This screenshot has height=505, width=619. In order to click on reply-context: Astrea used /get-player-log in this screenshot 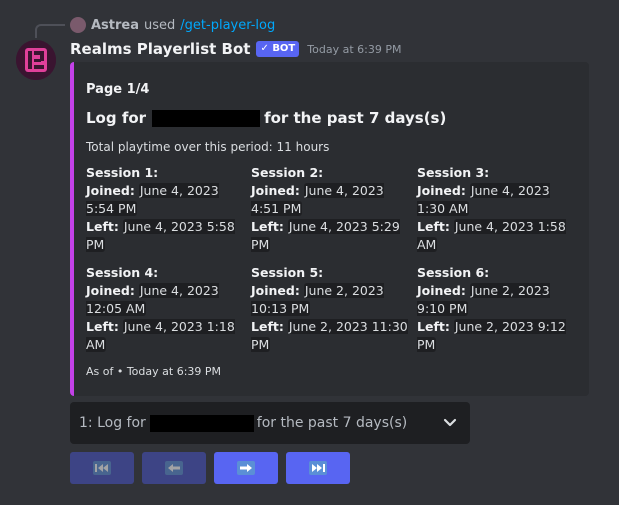, I will do `click(172, 25)`.